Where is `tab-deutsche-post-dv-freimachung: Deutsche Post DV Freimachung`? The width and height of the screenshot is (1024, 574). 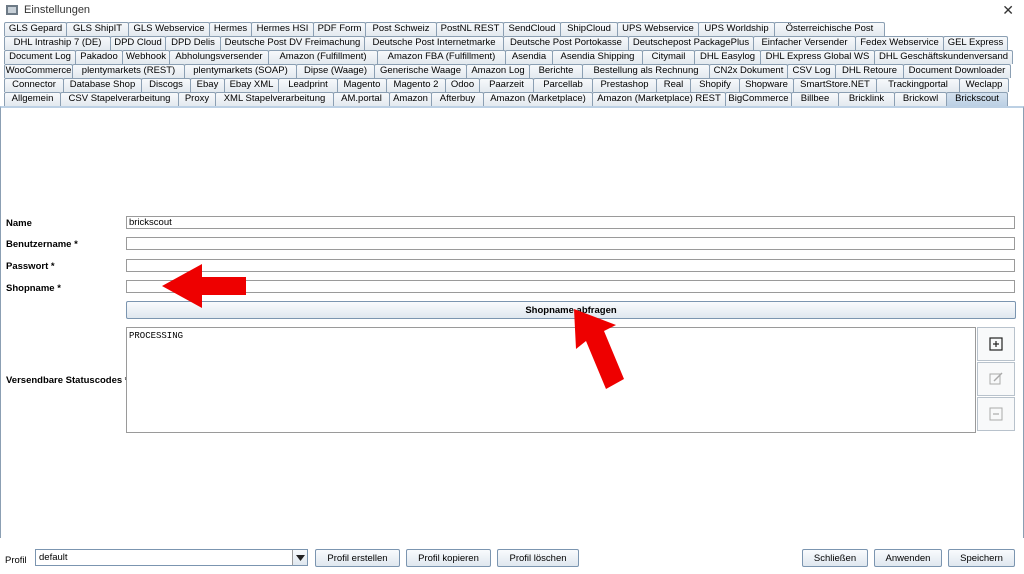
tab-deutsche-post-dv-freimachung: Deutsche Post DV Freimachung is located at coordinates (292, 43).